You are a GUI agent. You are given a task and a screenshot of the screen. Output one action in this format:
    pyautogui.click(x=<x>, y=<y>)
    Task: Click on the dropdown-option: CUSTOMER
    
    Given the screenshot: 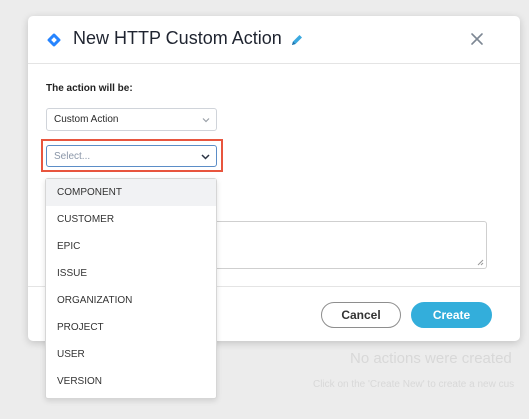 What is the action you would take?
    pyautogui.click(x=131, y=219)
    